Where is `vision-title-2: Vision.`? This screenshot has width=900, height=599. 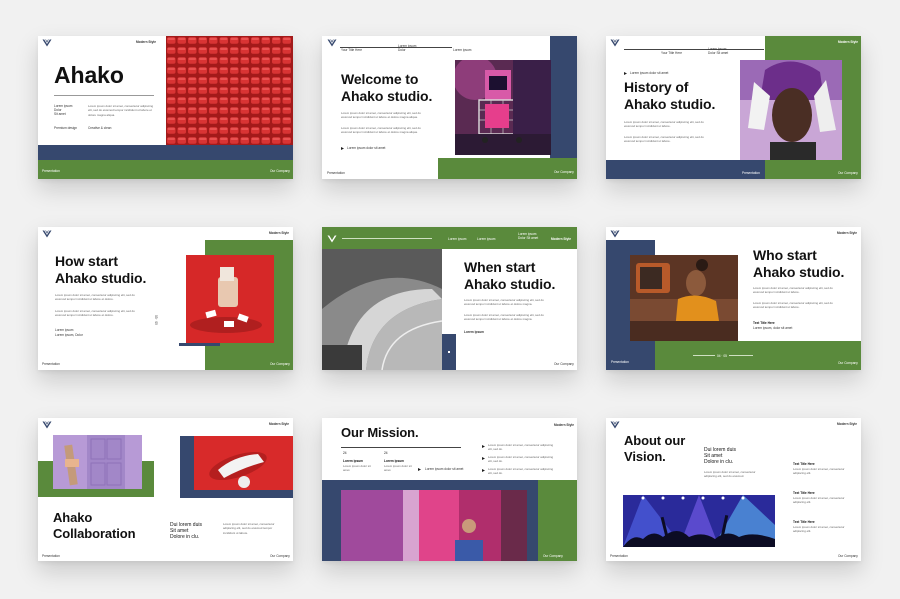
vision-title-2: Vision. is located at coordinates (645, 456).